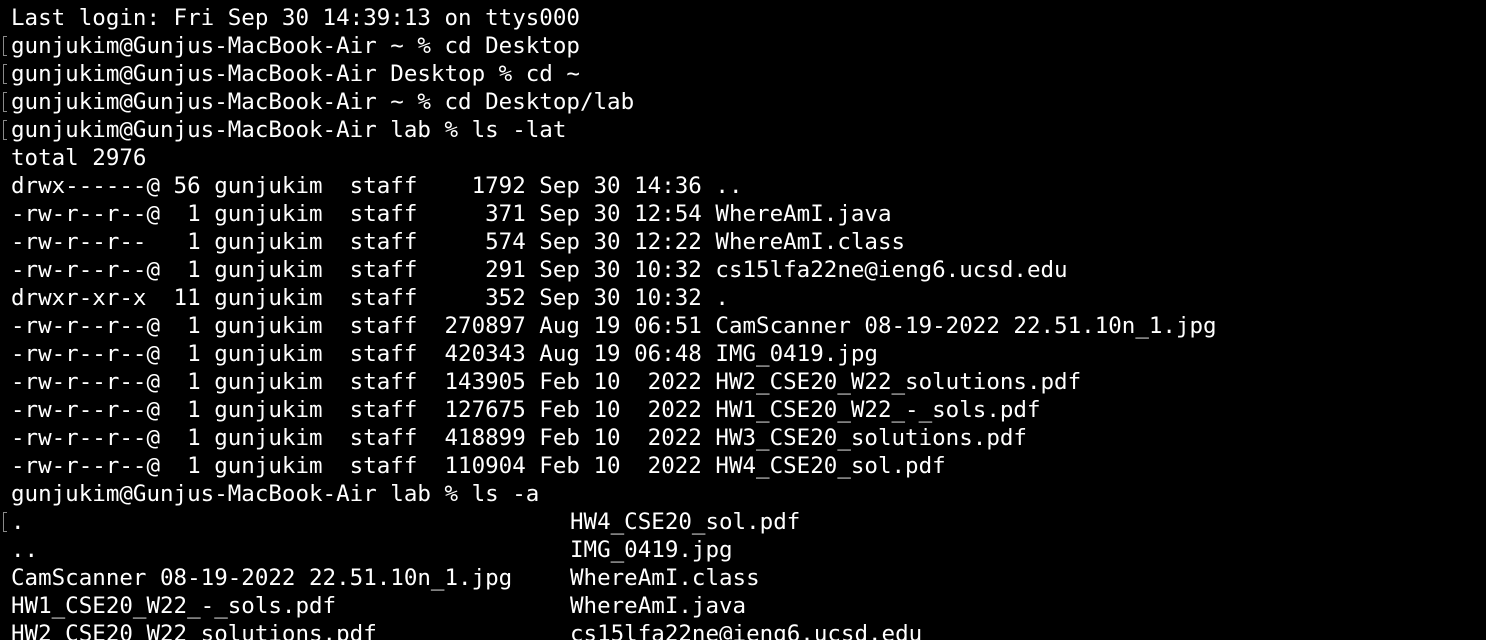 The image size is (1486, 640). I want to click on ls-entry: CamScanner 08-19-2022 22.51.10n_1.jpg, so click(262, 578).